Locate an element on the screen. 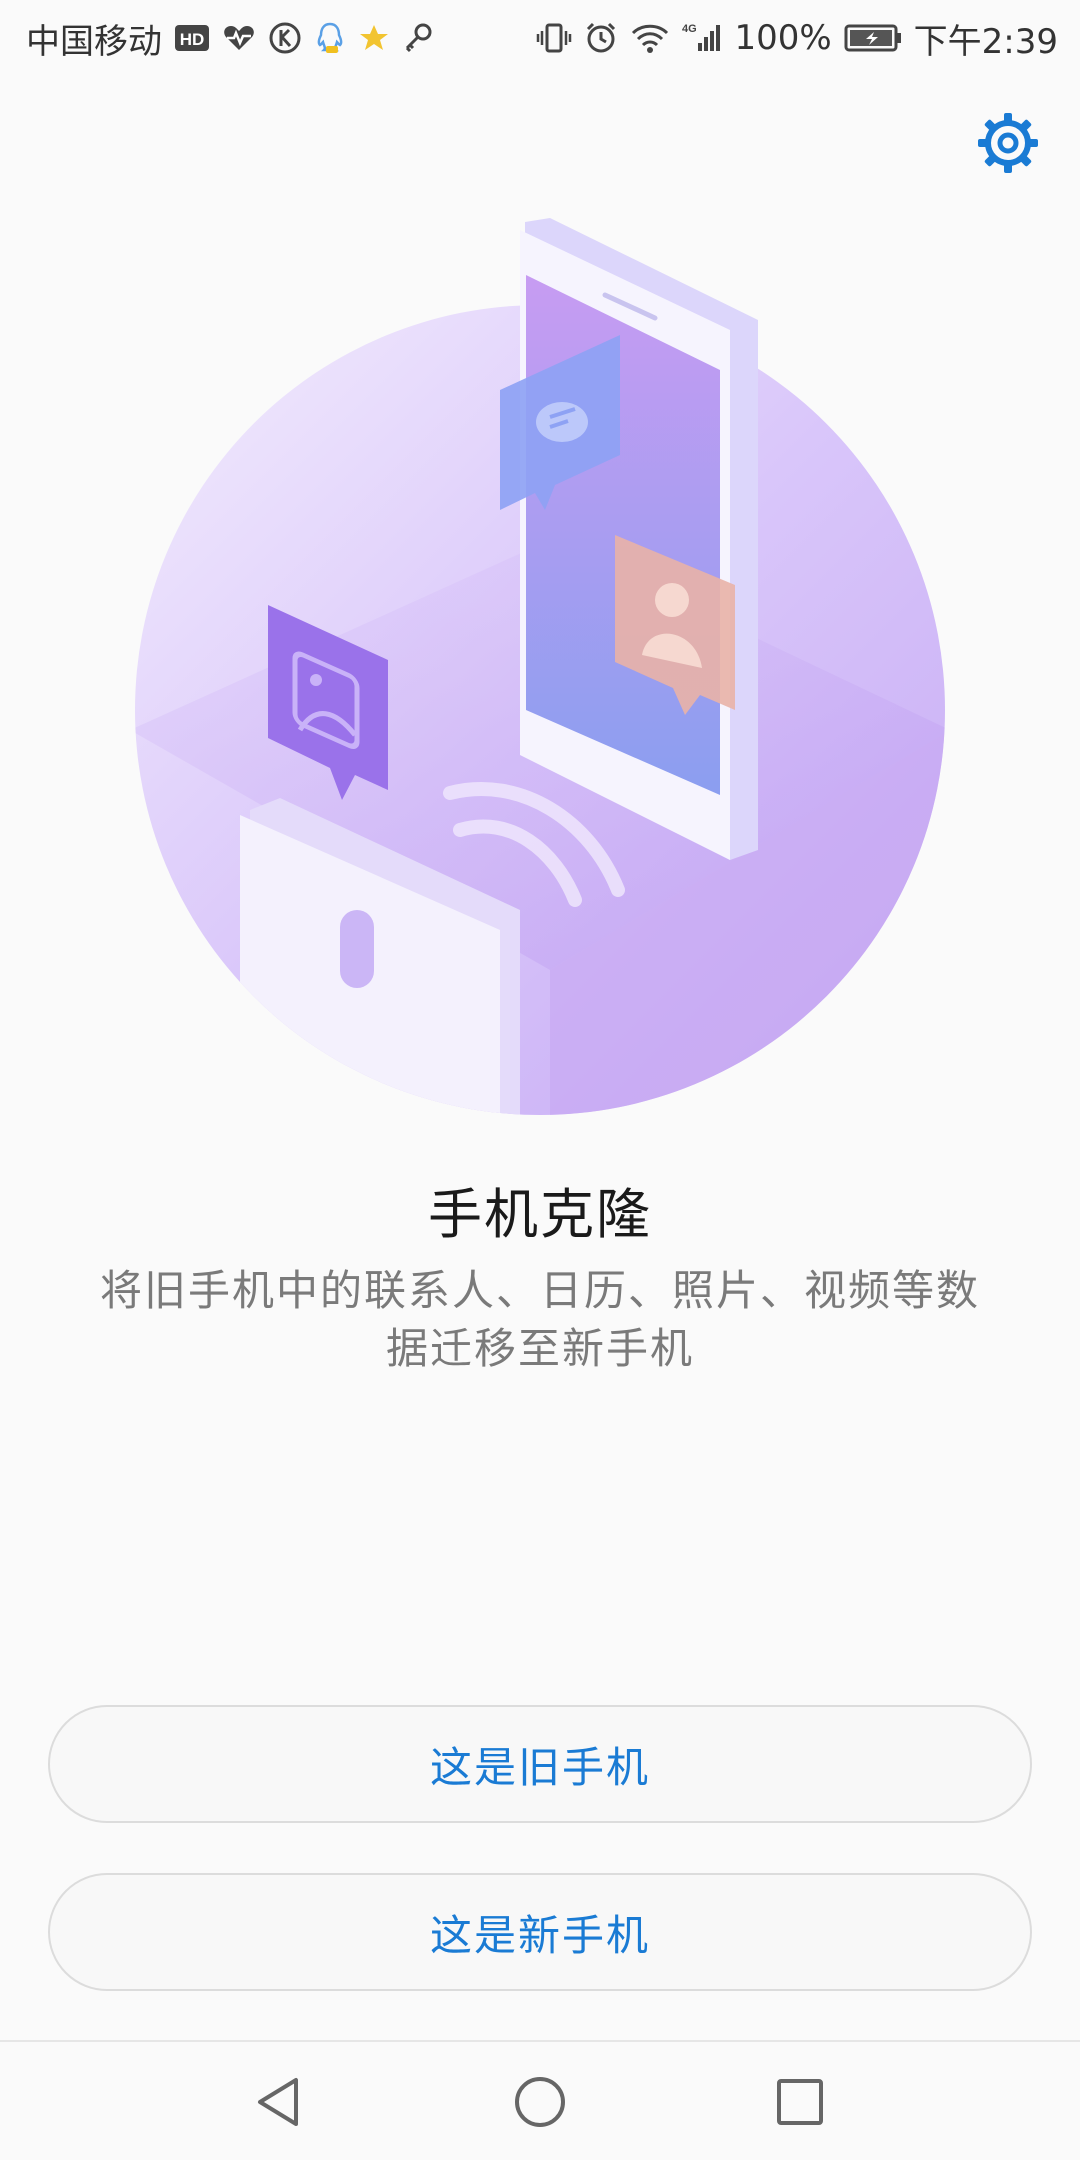  nav-back-button is located at coordinates (280, 2102).